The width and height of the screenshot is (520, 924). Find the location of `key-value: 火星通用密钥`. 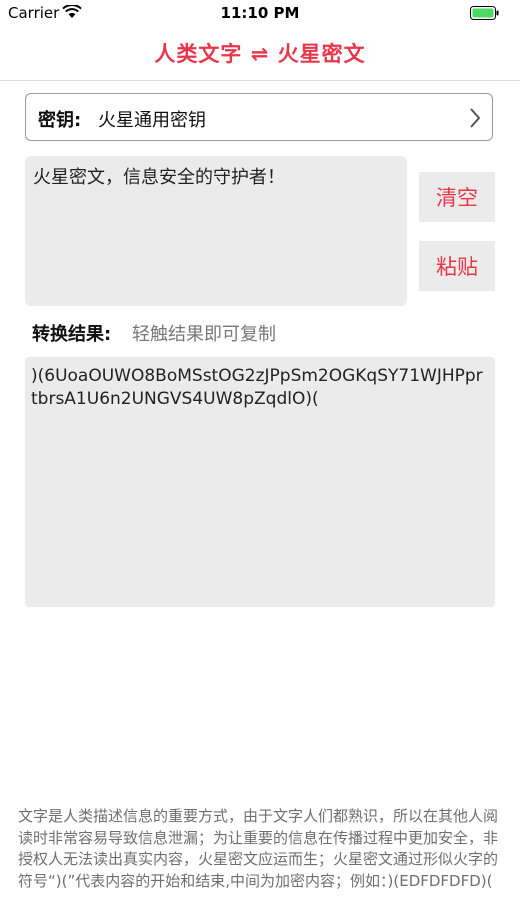

key-value: 火星通用密钥 is located at coordinates (152, 120).